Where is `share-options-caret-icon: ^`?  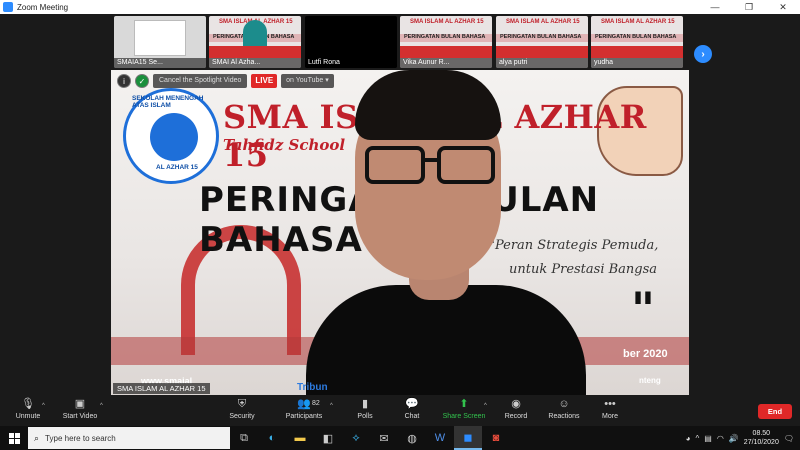 share-options-caret-icon: ^ is located at coordinates (485, 406).